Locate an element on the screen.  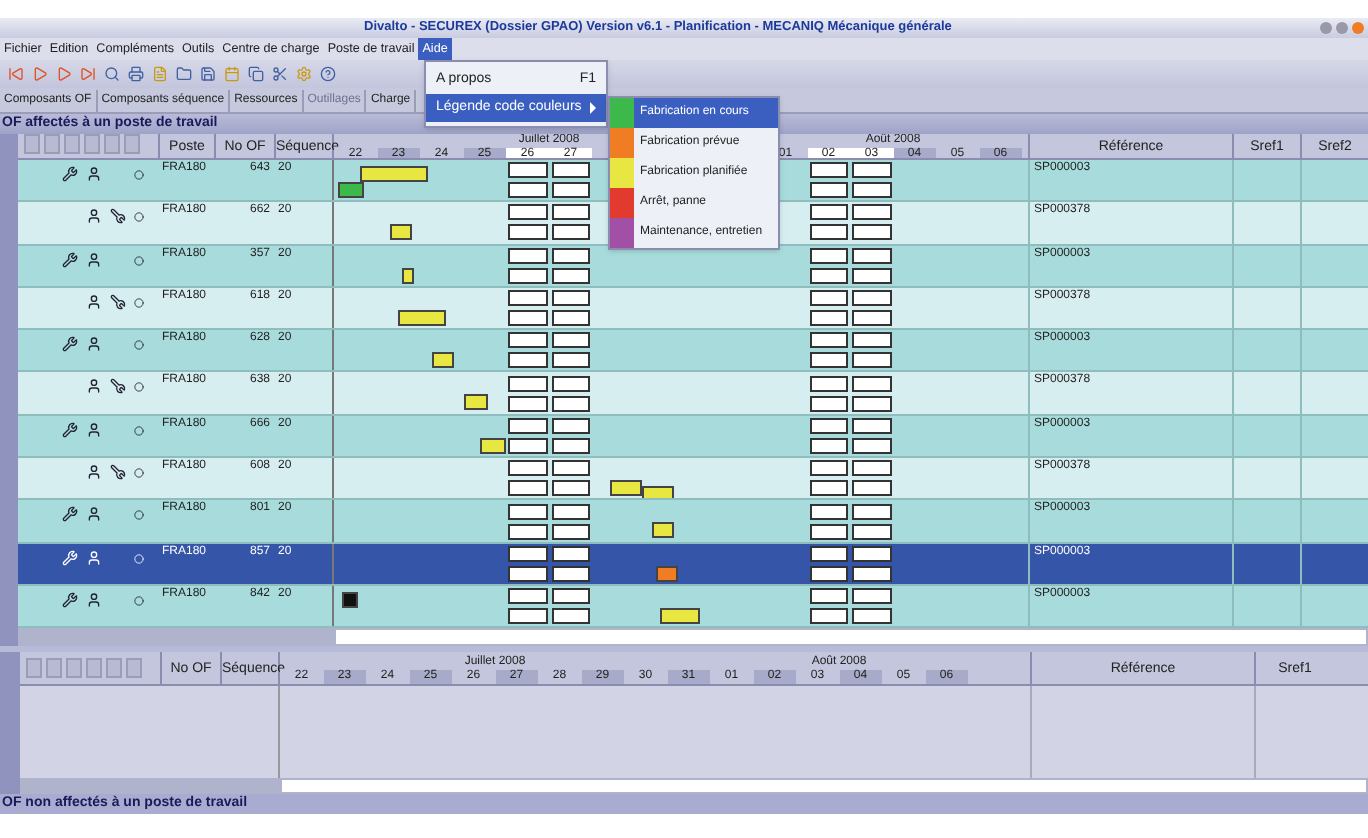
minimize-icon is located at coordinates (1326, 28).